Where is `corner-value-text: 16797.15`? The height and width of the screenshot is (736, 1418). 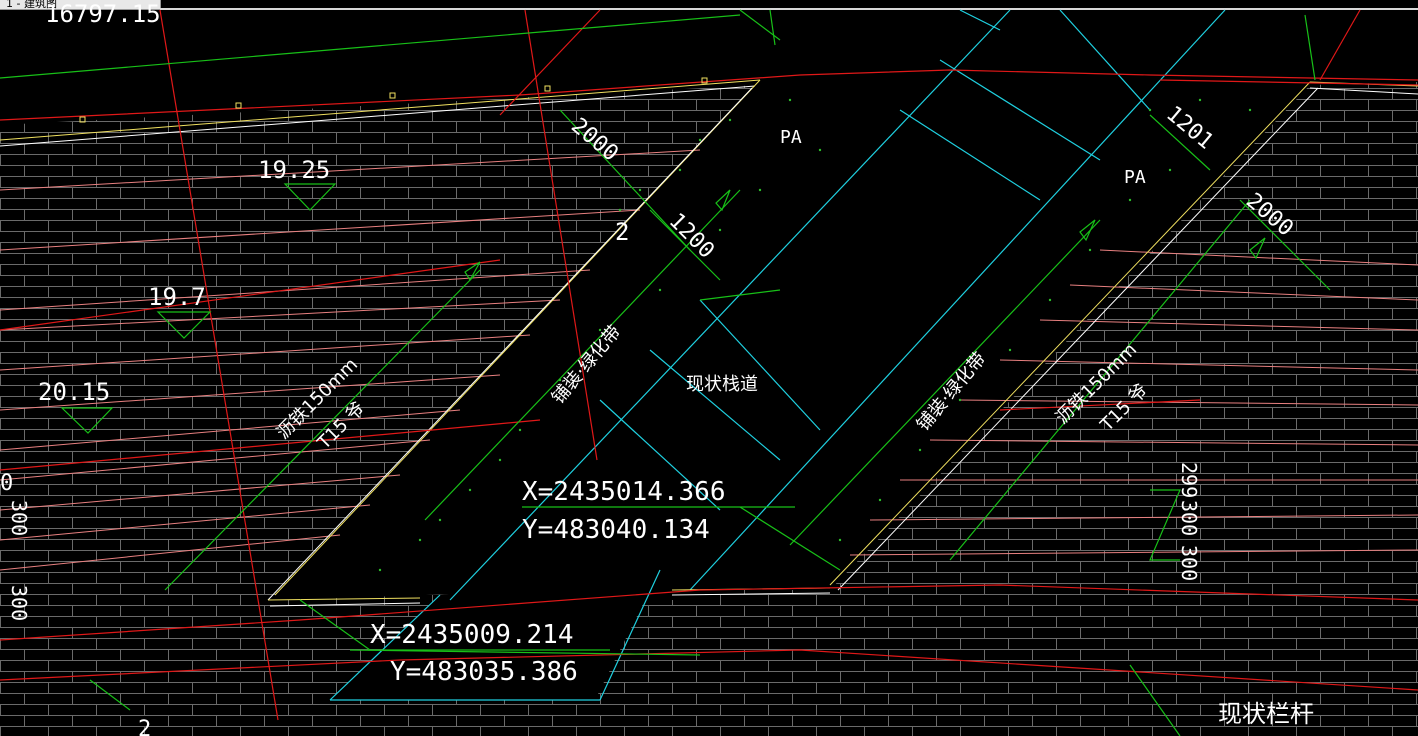
corner-value-text: 16797.15 is located at coordinates (103, 14).